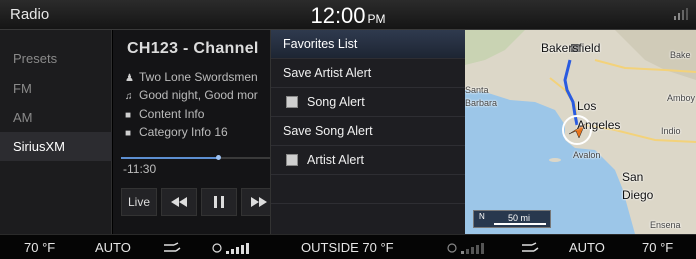 The height and width of the screenshot is (259, 696). Describe the element at coordinates (338, 15) in the screenshot. I see `clock-time: 12:00` at that location.